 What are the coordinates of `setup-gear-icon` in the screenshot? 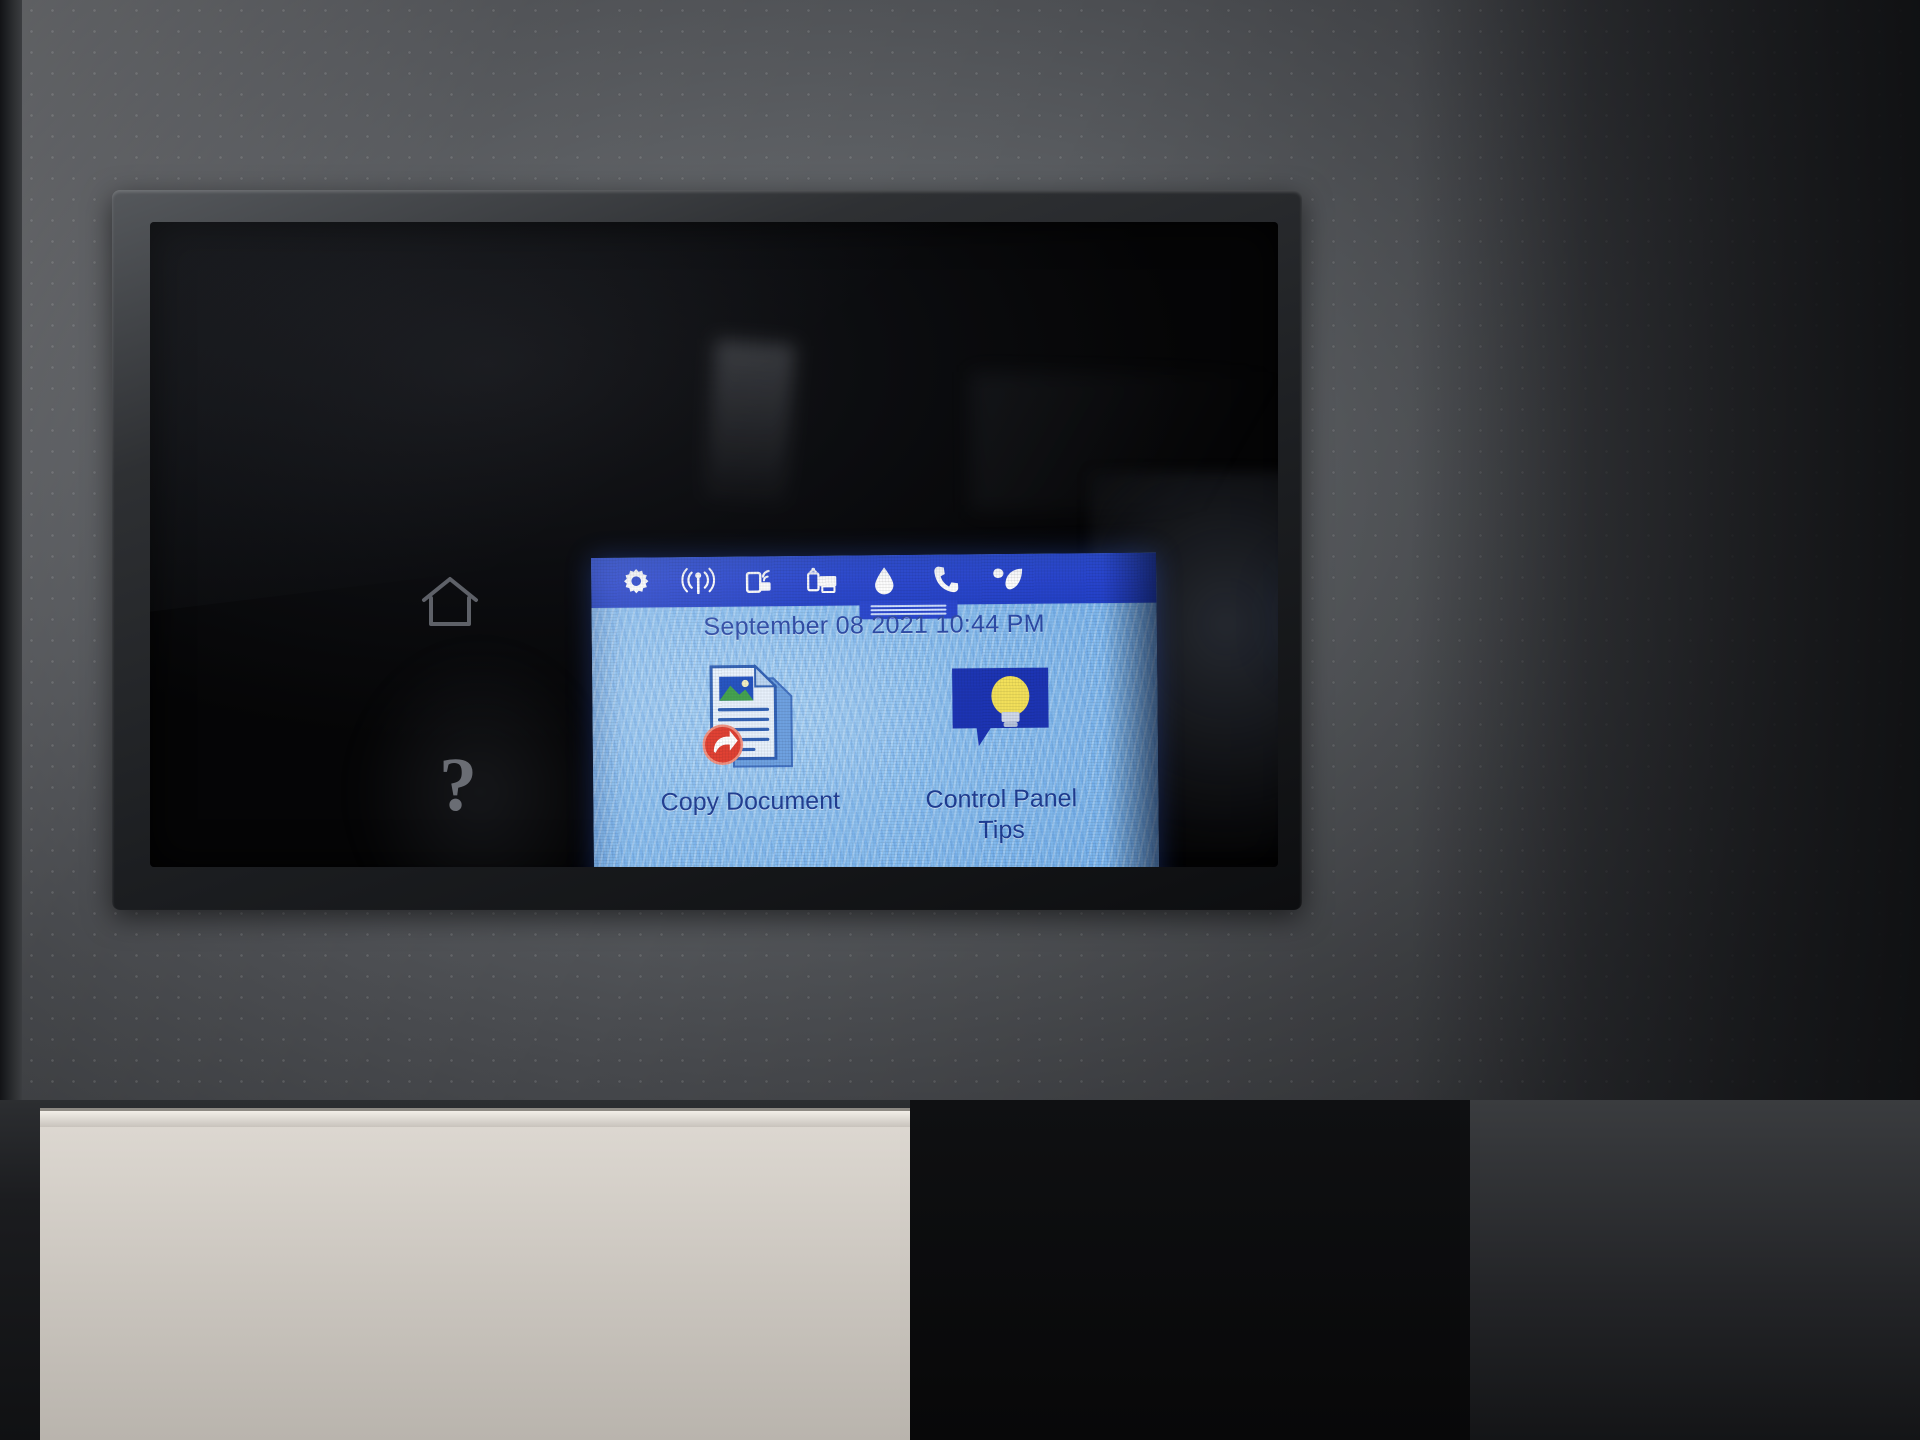 It's located at (636, 582).